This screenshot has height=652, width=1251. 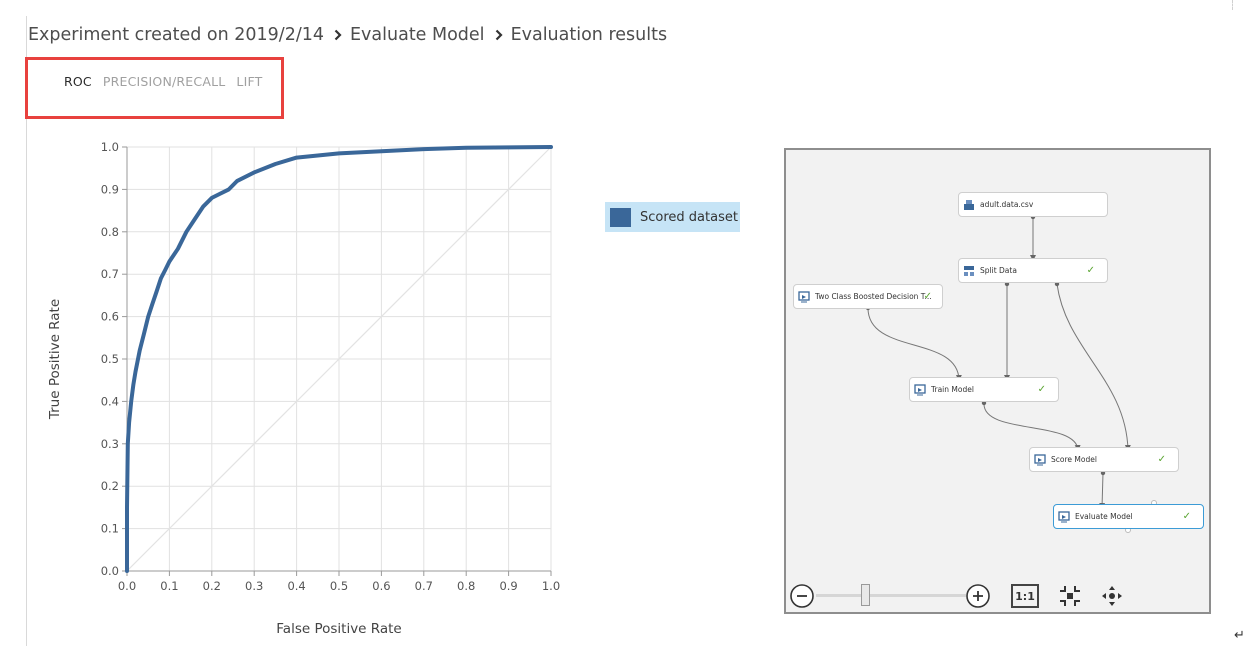 What do you see at coordinates (1033, 270) in the screenshot?
I see `node-split-data: Split Data ✓` at bounding box center [1033, 270].